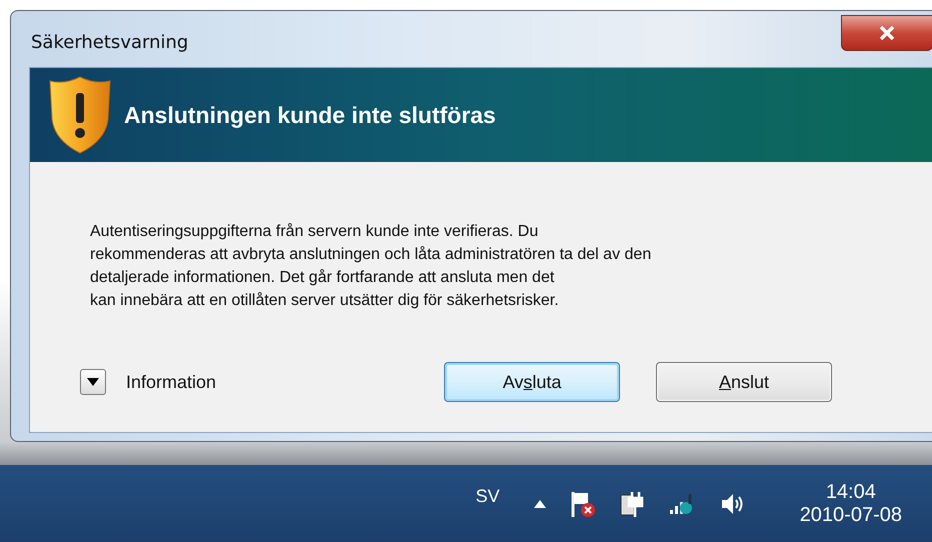 The image size is (932, 542). I want to click on details-label: Information, so click(171, 382).